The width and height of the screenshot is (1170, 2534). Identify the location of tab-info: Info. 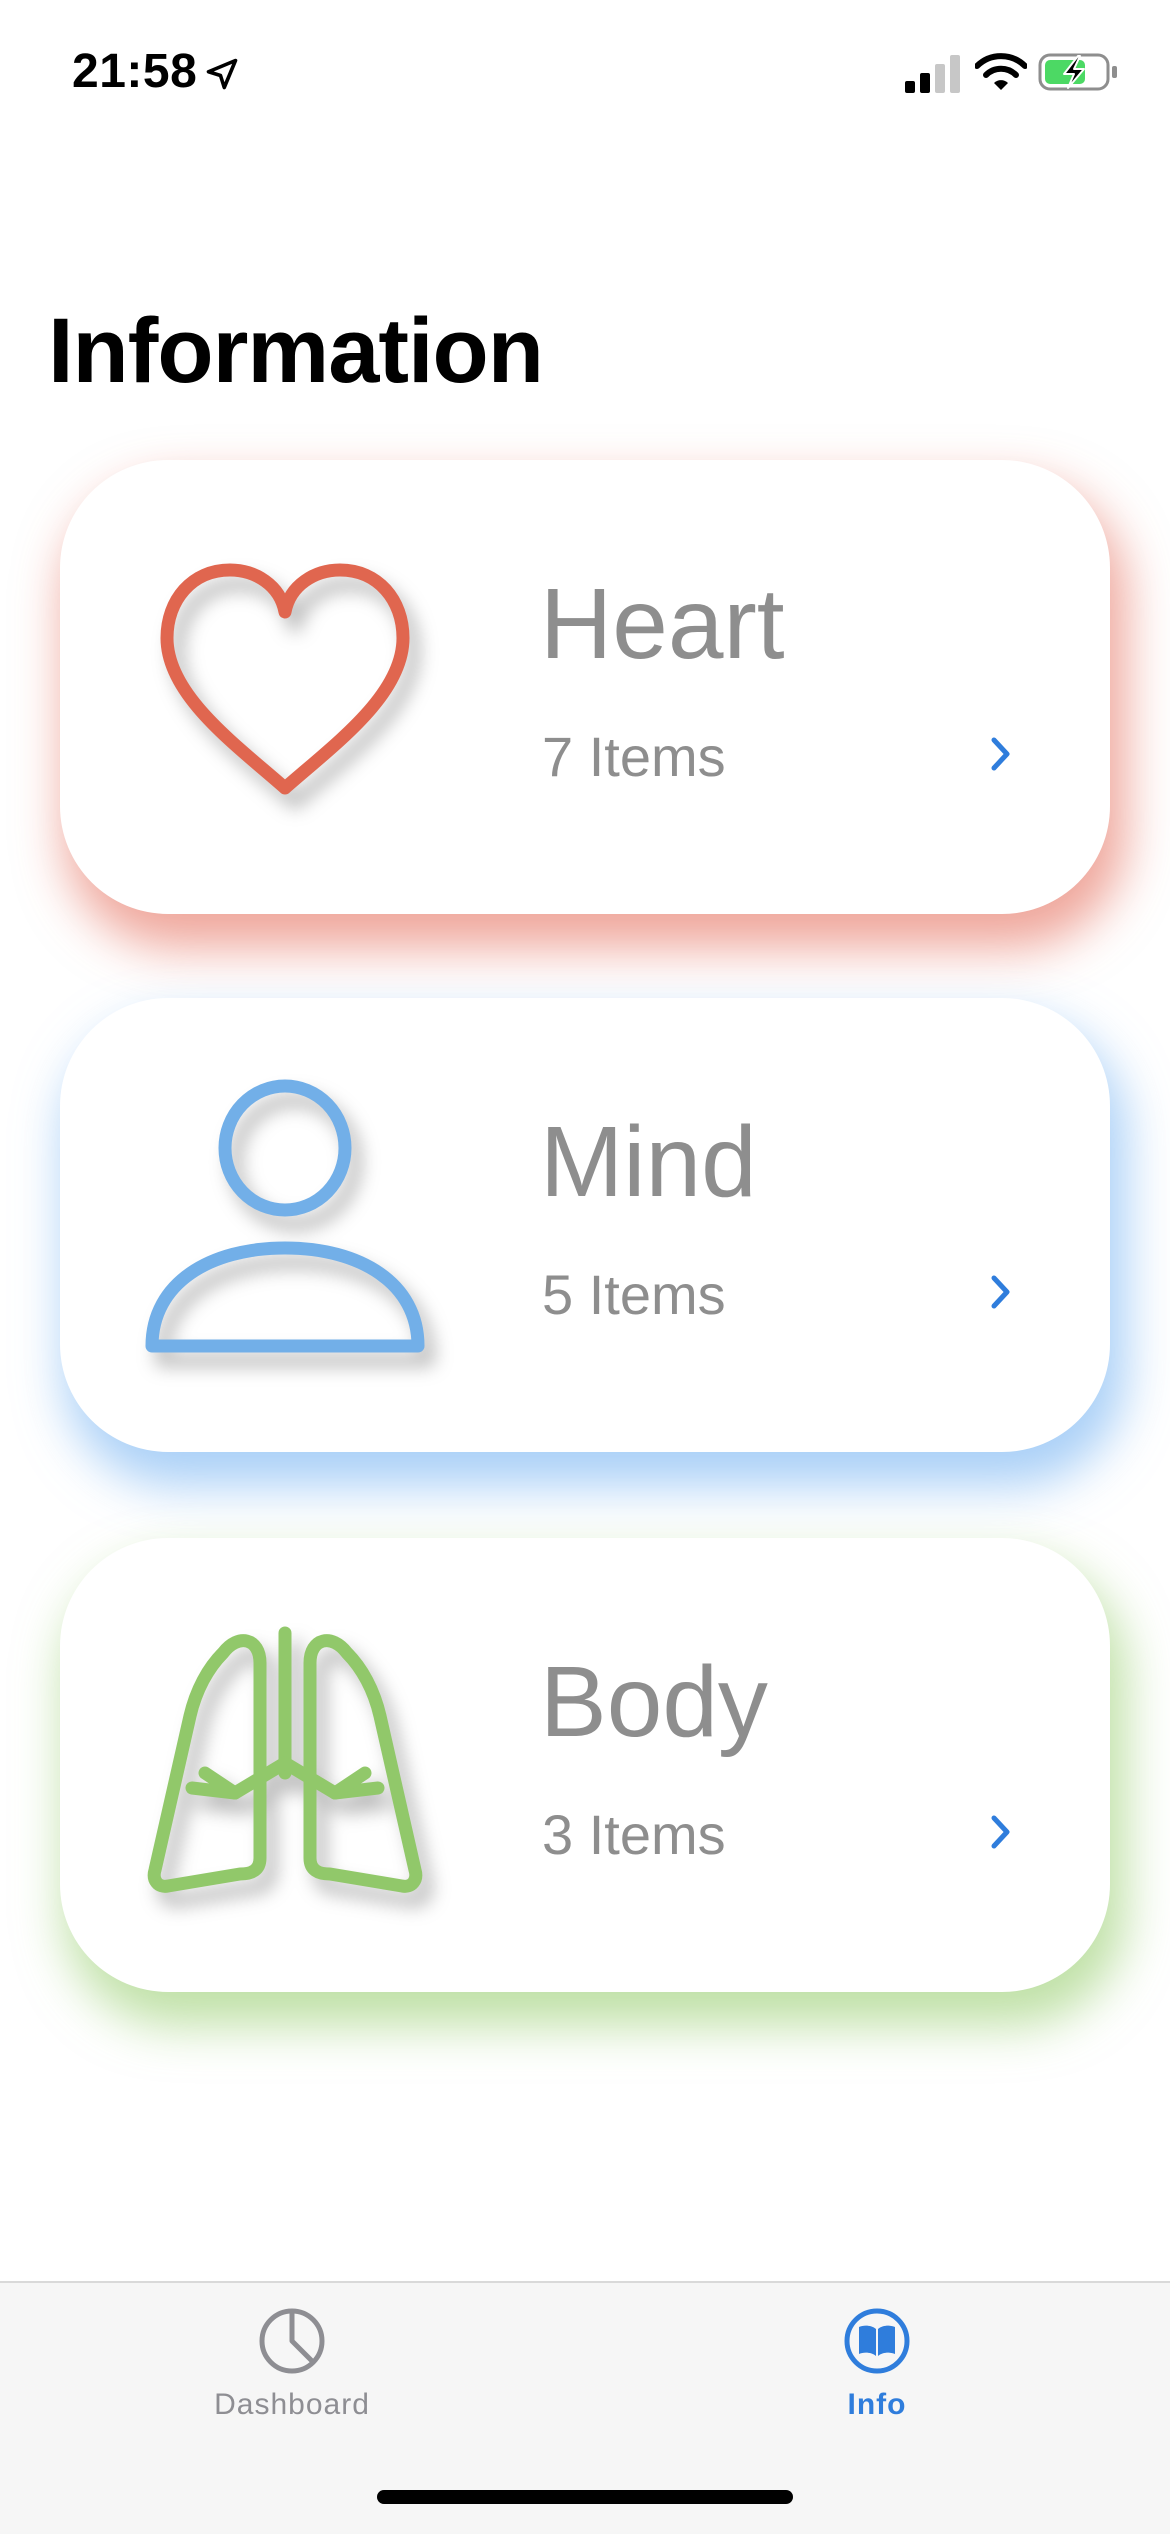
(877, 2368).